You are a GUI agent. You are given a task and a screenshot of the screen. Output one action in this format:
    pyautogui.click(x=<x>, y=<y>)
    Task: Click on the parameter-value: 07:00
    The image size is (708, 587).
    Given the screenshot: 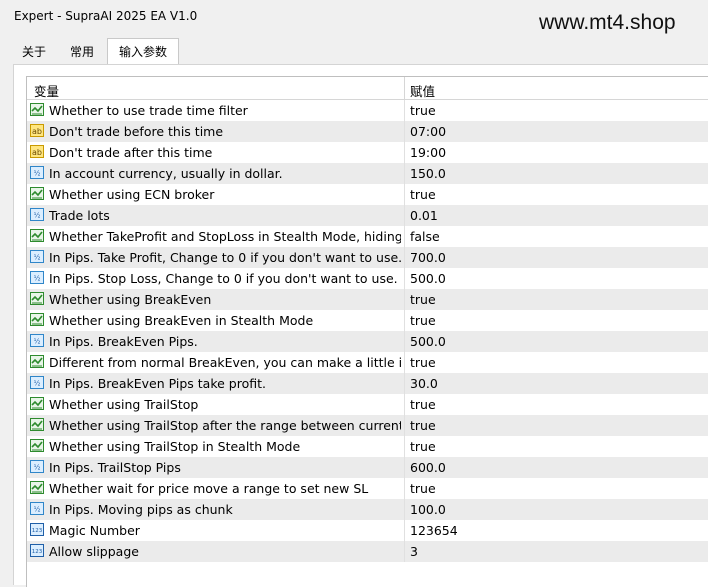 What is the action you would take?
    pyautogui.click(x=428, y=131)
    